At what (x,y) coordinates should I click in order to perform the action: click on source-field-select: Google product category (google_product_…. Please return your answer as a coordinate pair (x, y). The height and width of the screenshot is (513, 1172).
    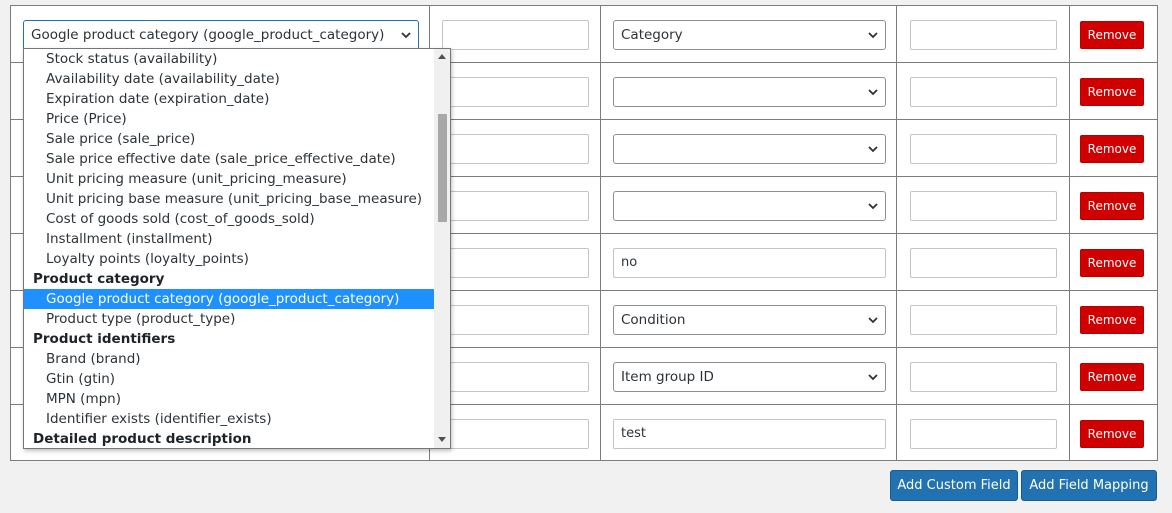
    Looking at the image, I should click on (221, 35).